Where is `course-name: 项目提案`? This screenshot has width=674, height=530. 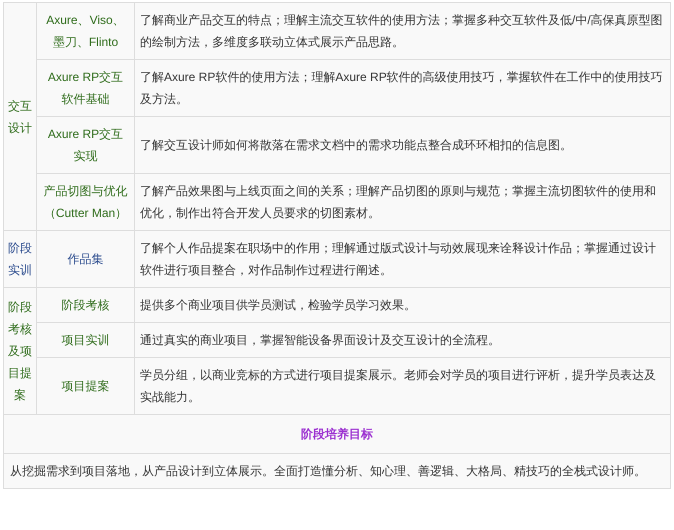 course-name: 项目提案 is located at coordinates (86, 386).